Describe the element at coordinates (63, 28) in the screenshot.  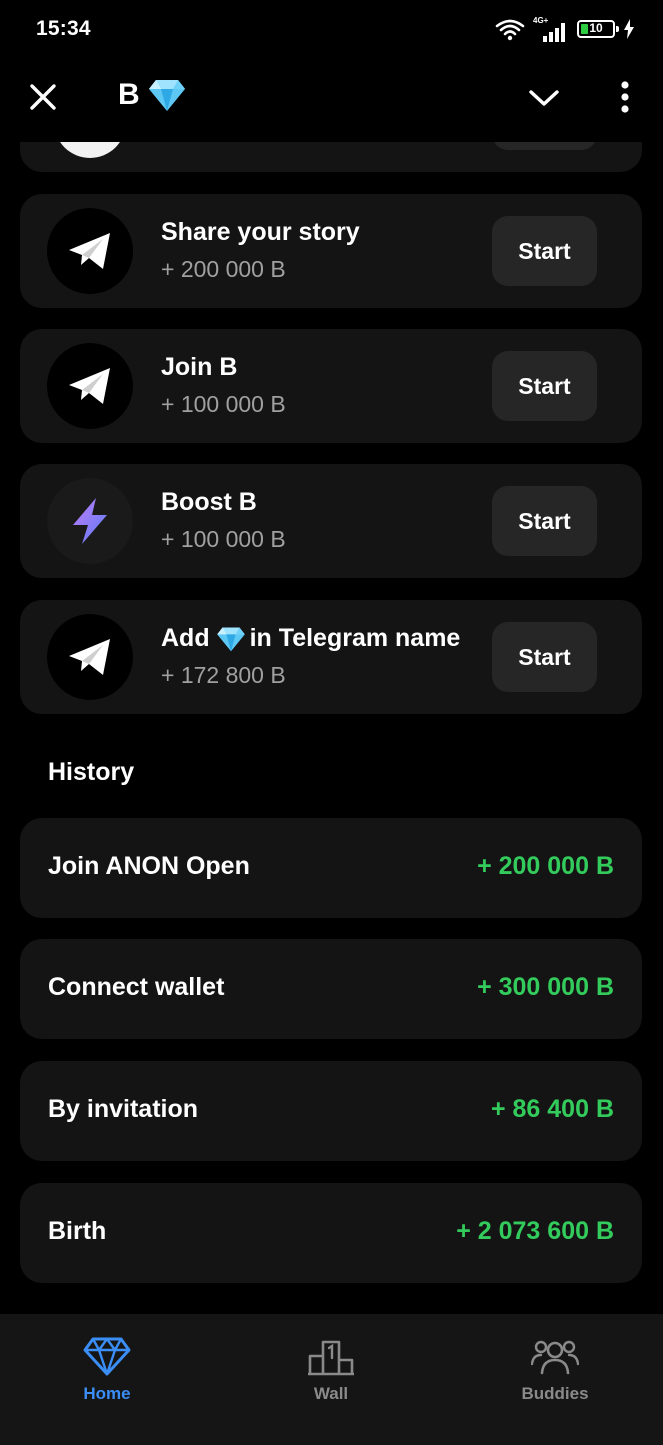
I see `status-time: 15:34` at that location.